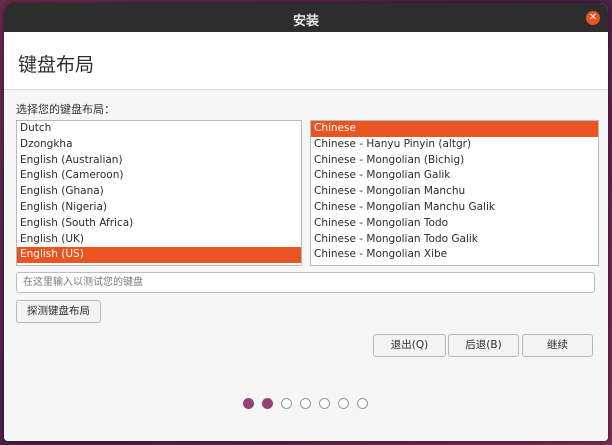  What do you see at coordinates (454, 224) in the screenshot?
I see `variant-list-item: Chinese - Mongolian Todo` at bounding box center [454, 224].